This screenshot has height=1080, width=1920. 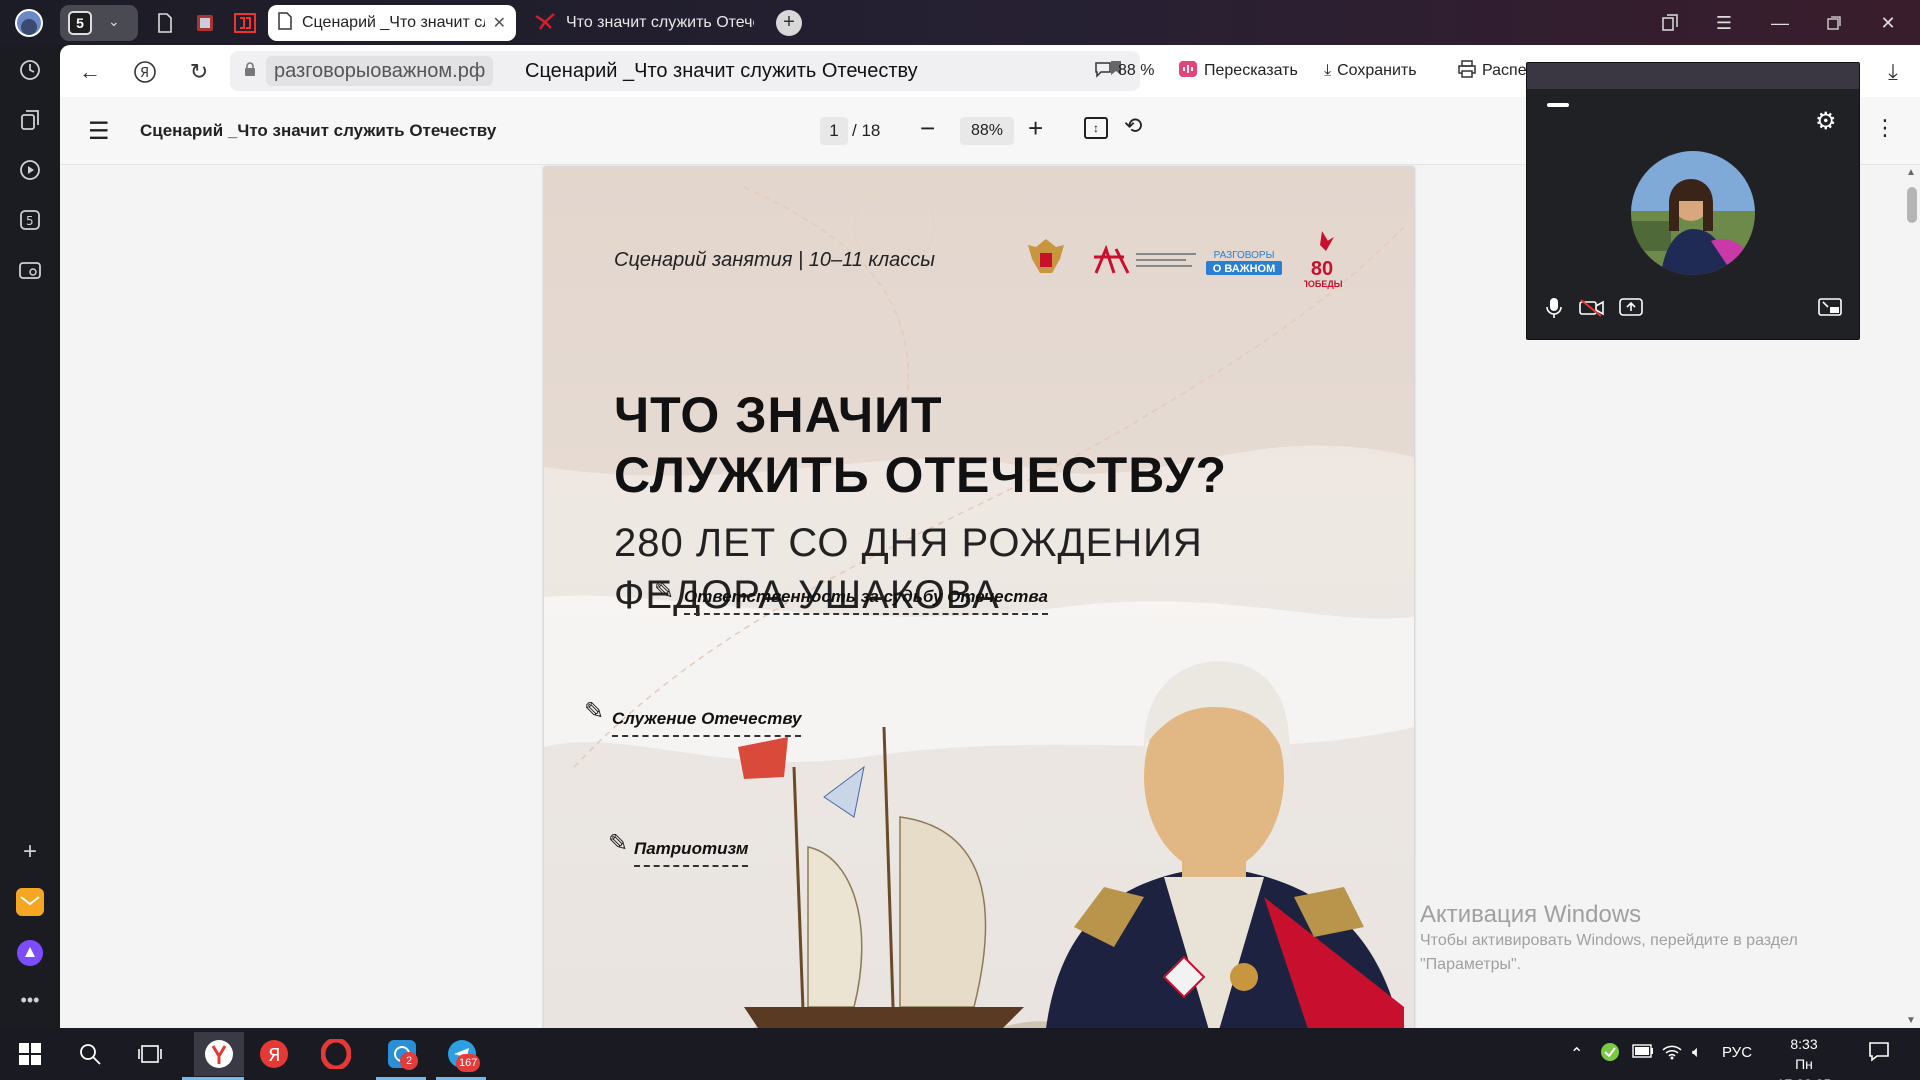 I want to click on reload-icon: ↻, so click(x=199, y=72).